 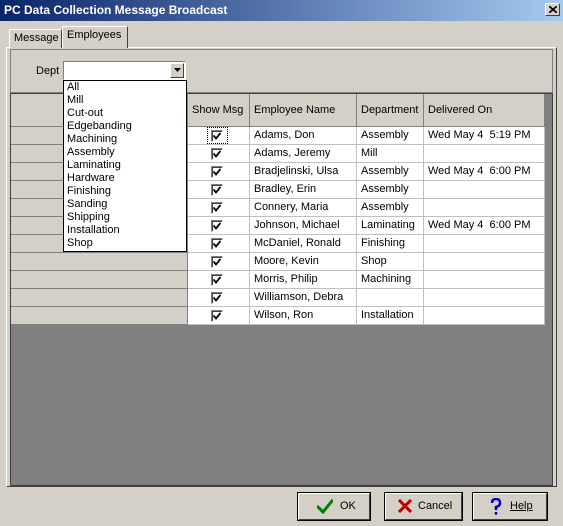 What do you see at coordinates (496, 506) in the screenshot?
I see `question-icon` at bounding box center [496, 506].